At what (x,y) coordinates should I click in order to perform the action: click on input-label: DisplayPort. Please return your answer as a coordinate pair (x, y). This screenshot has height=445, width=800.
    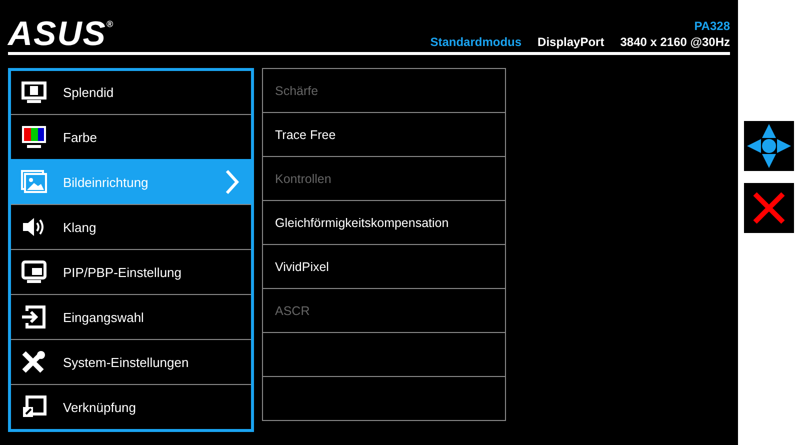
    Looking at the image, I should click on (571, 42).